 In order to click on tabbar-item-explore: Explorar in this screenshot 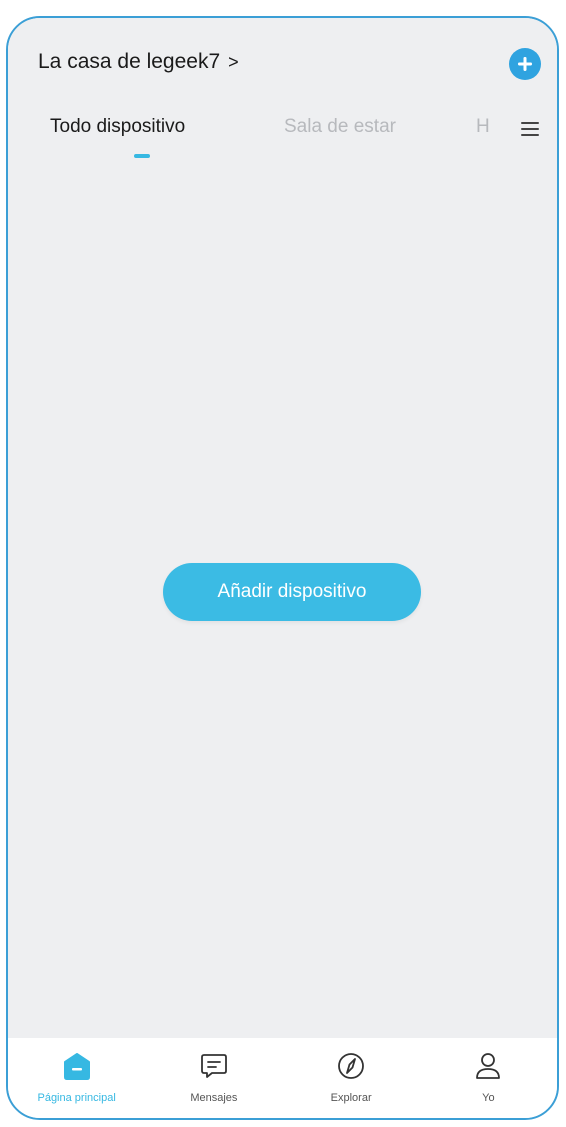, I will do `click(351, 1078)`.